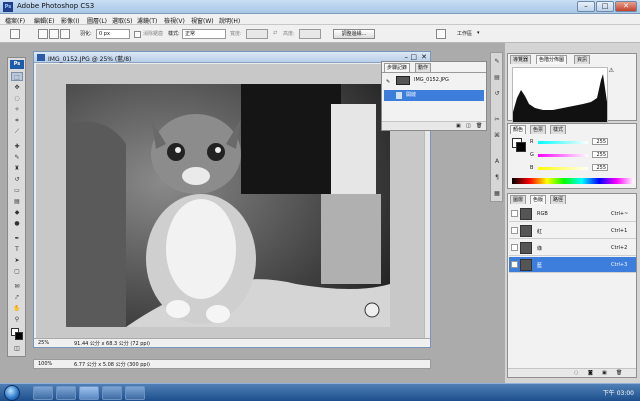  What do you see at coordinates (600, 154) in the screenshot?
I see `color-g-value: 255` at bounding box center [600, 154].